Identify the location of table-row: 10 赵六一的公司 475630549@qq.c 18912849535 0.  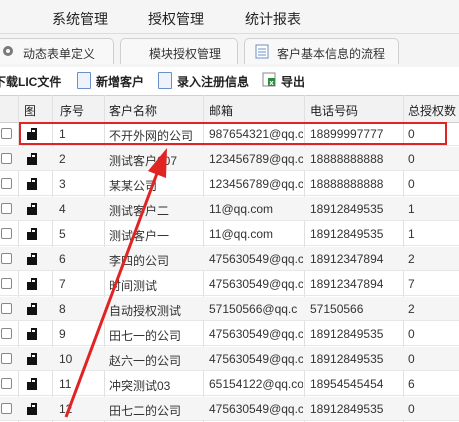
(229, 359).